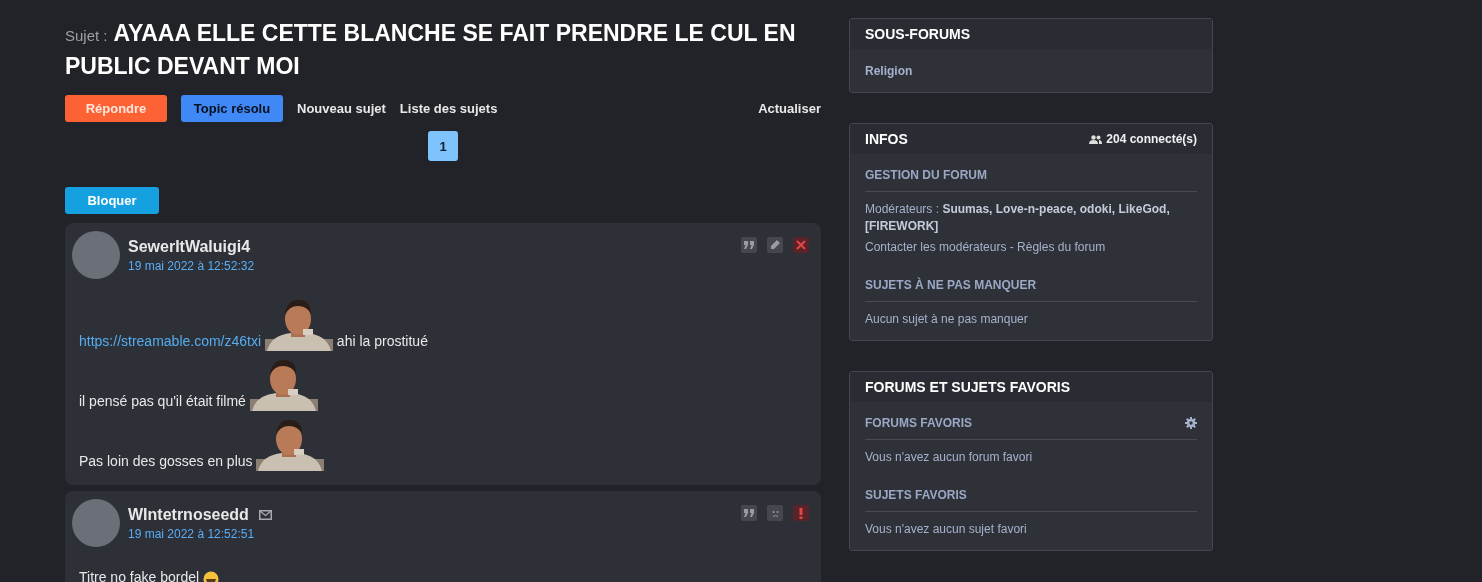 This screenshot has height=582, width=1482. What do you see at coordinates (341, 108) in the screenshot?
I see `nav-link: Nouveau sujet` at bounding box center [341, 108].